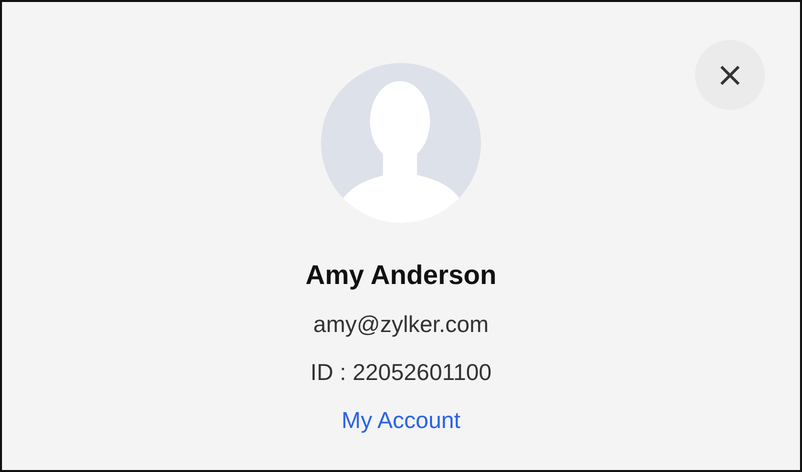  What do you see at coordinates (401, 420) in the screenshot?
I see `my-account-link: My Account` at bounding box center [401, 420].